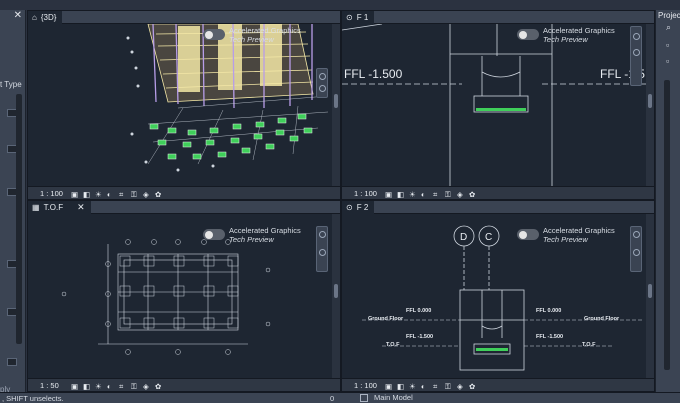 The height and width of the screenshot is (403, 680). Describe the element at coordinates (362, 207) in the screenshot. I see `view-title: F 2` at that location.